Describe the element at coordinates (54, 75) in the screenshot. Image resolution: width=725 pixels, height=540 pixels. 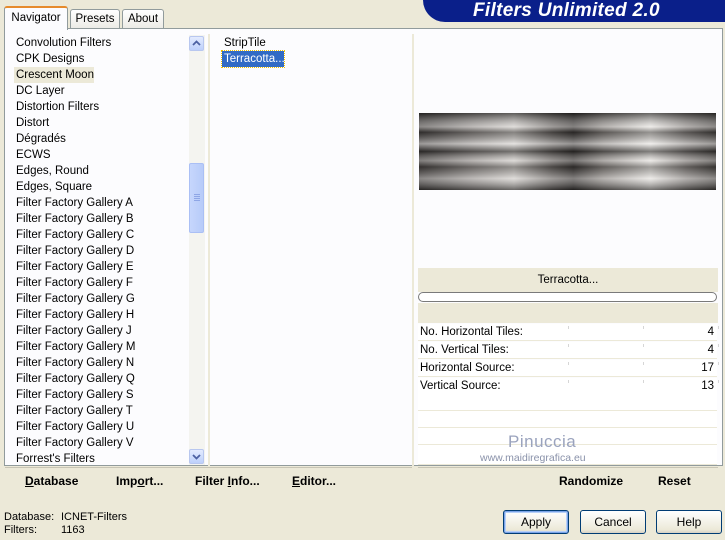
I see `category-item: Crescent Moon` at that location.